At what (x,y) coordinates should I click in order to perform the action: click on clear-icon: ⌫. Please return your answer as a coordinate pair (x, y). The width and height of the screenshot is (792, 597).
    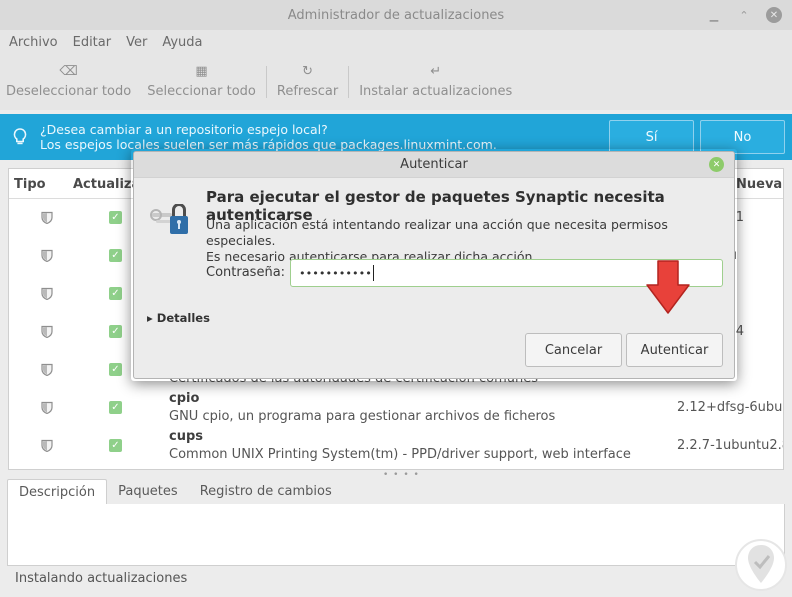
    Looking at the image, I should click on (68, 71).